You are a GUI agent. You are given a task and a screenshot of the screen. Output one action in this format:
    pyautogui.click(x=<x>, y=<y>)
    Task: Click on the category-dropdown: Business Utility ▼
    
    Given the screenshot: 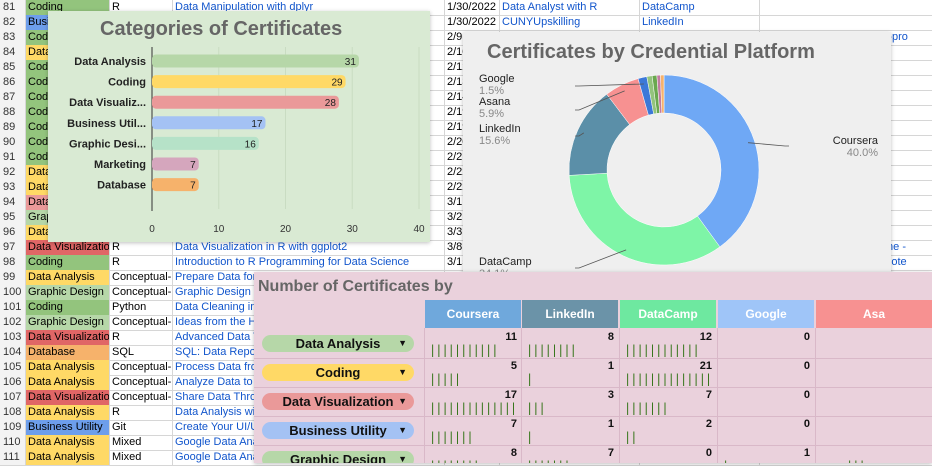 What is the action you would take?
    pyautogui.click(x=338, y=430)
    